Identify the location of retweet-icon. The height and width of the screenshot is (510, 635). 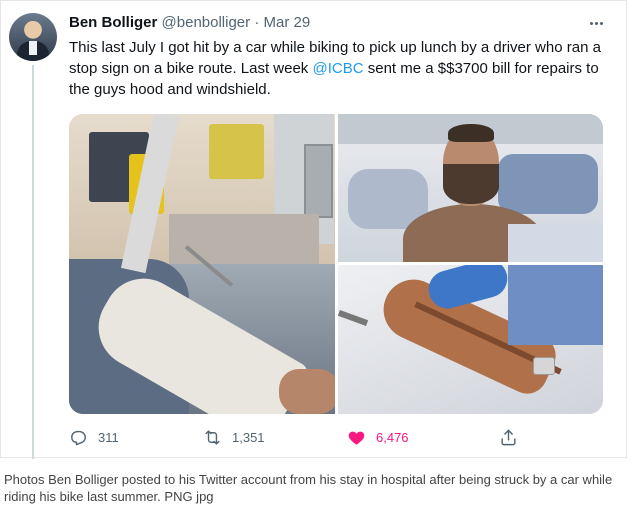
(212, 437).